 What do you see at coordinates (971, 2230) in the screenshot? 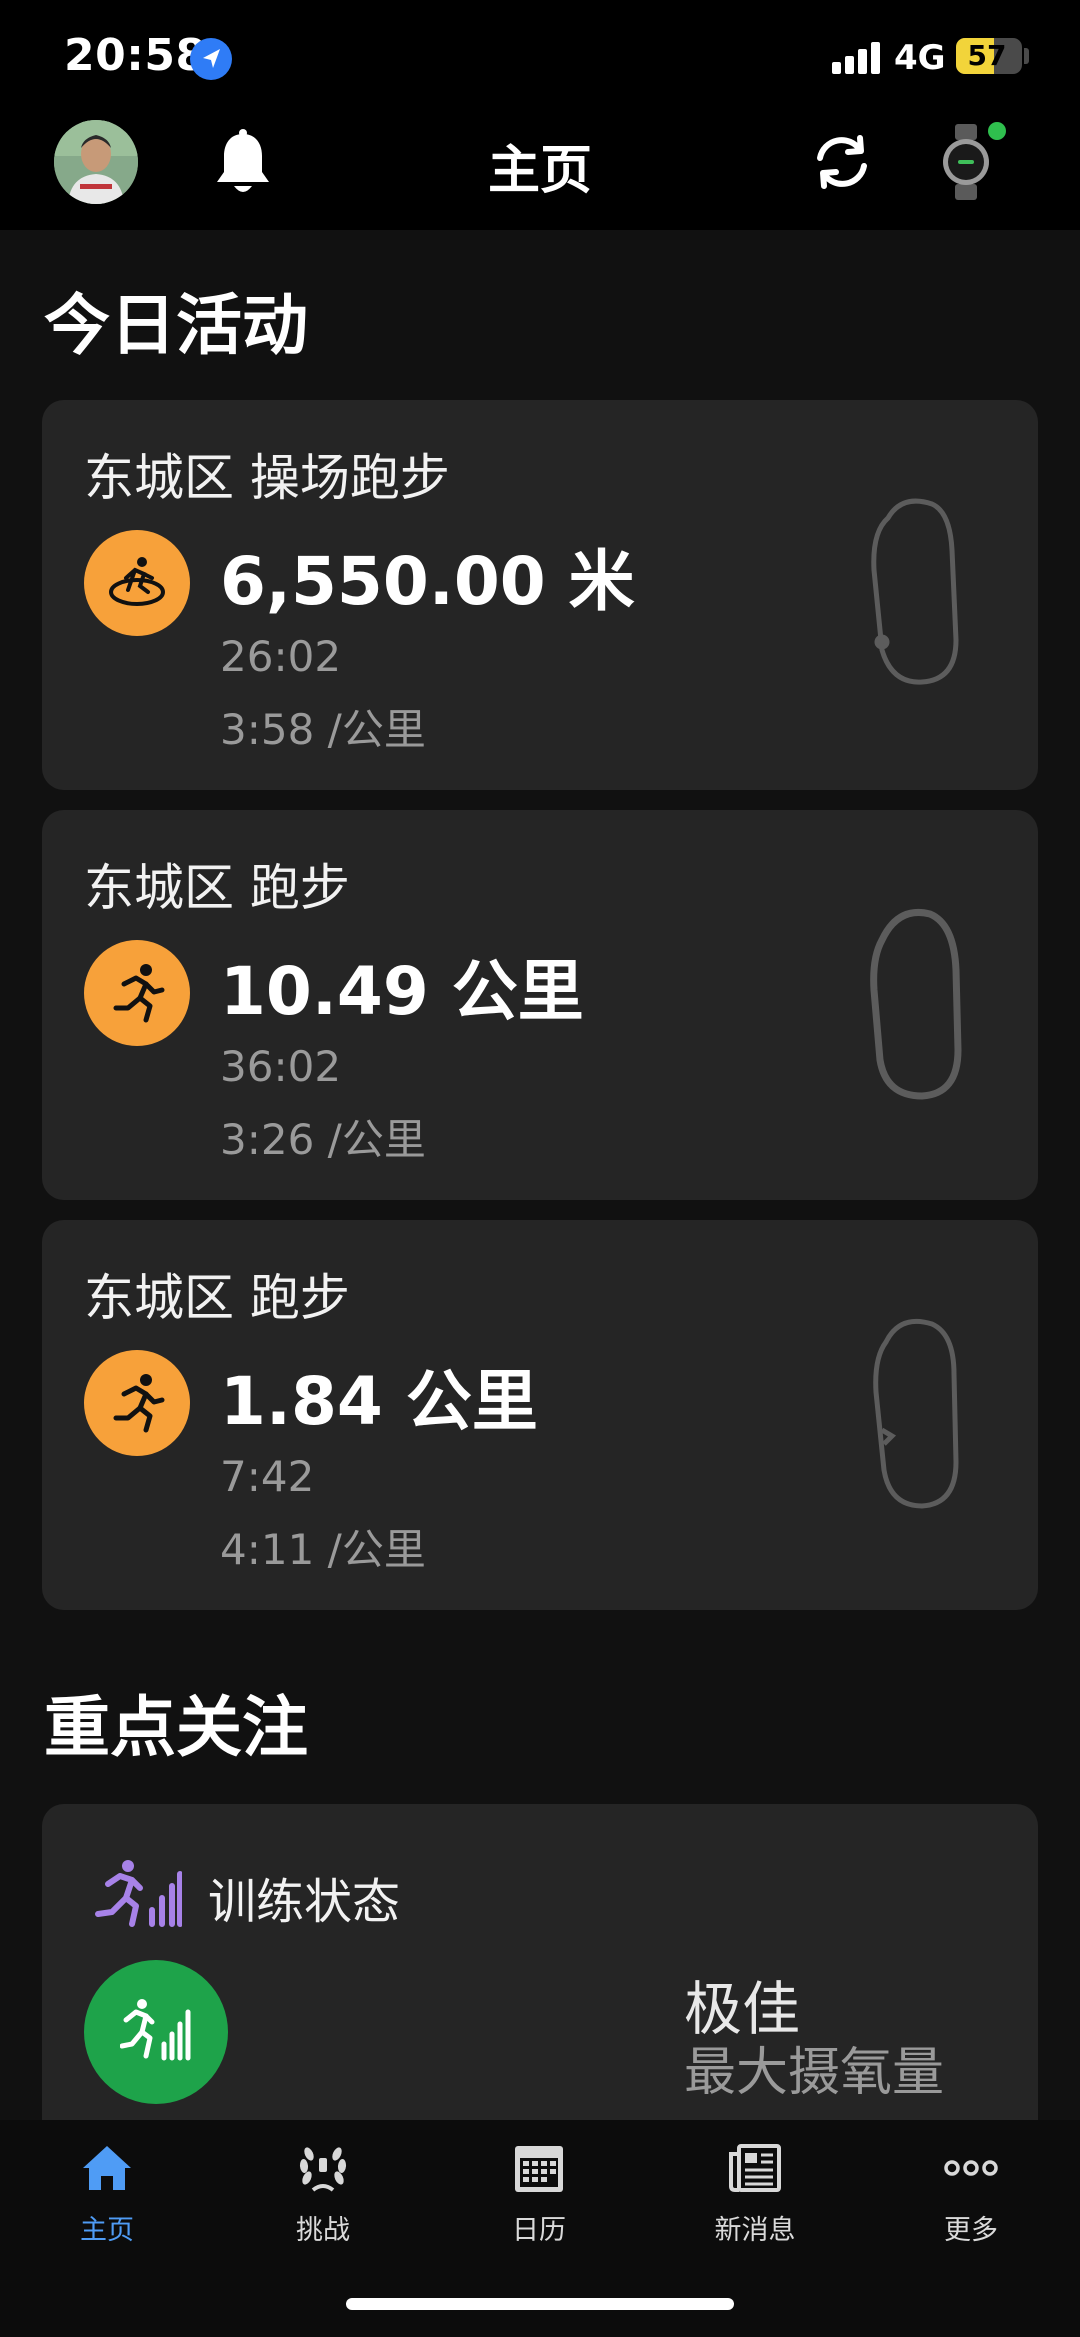
I see `tab-label: 更多` at bounding box center [971, 2230].